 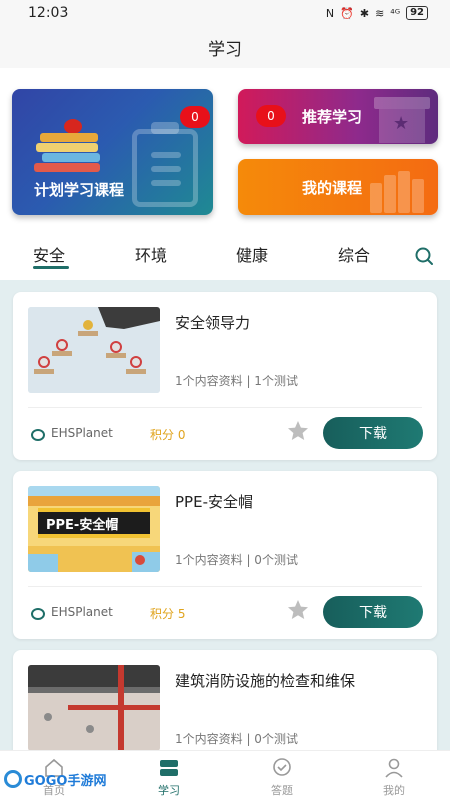 I want to click on nav-learn: 学习, so click(x=169, y=777).